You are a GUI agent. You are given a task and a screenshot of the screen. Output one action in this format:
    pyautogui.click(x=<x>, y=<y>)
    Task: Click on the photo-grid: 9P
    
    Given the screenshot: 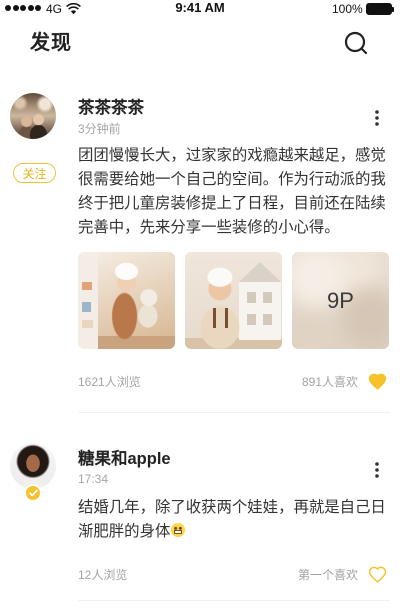 What is the action you would take?
    pyautogui.click(x=233, y=300)
    